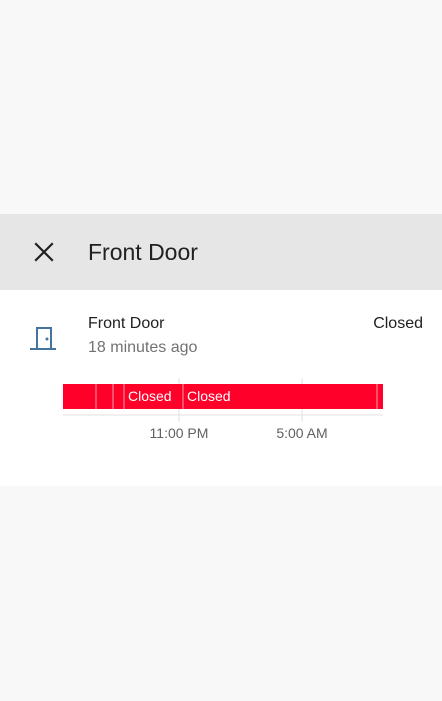 The height and width of the screenshot is (701, 442). Describe the element at coordinates (43, 338) in the screenshot. I see `door-closed-icon` at that location.